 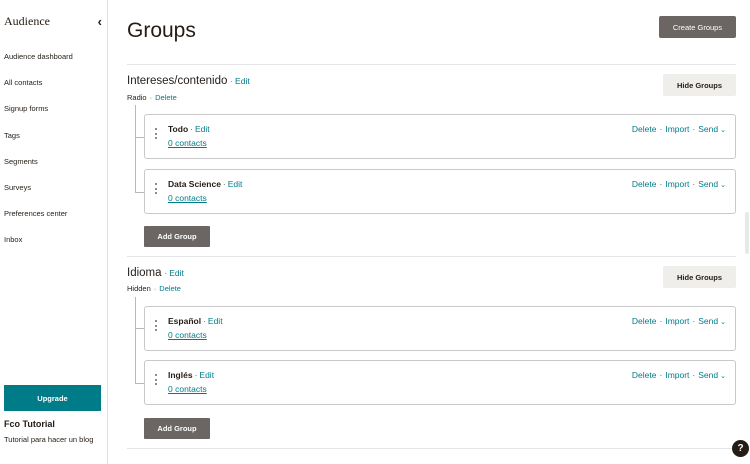 I want to click on account-name: Fco Tutorial, so click(x=29, y=424).